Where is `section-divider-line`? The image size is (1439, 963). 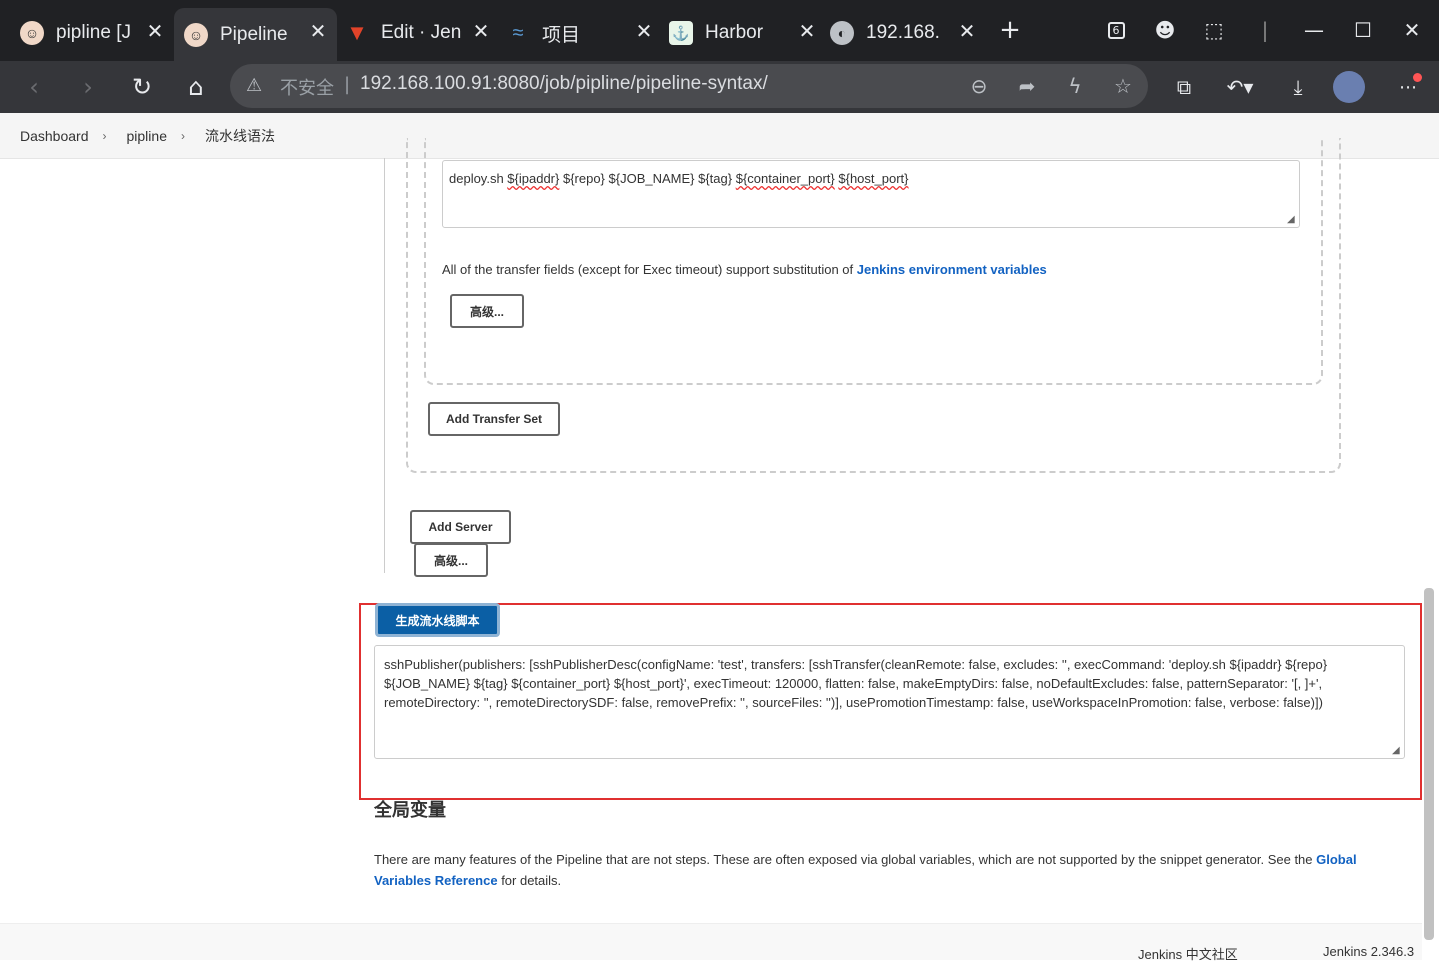 section-divider-line is located at coordinates (384, 365).